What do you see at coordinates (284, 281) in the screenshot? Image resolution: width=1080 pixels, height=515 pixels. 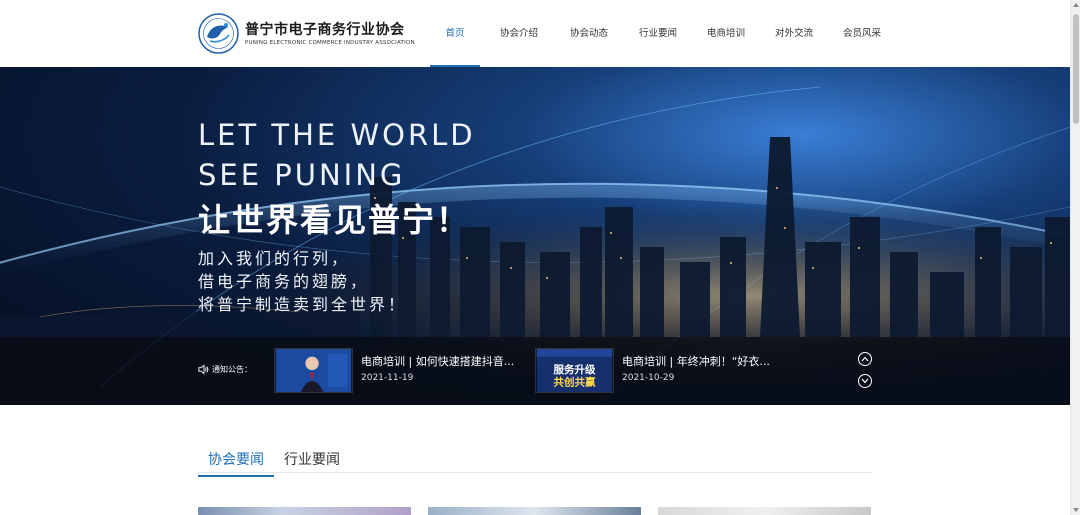 I see `slogan-sub-line-2: 借电子商务的翅膀，` at bounding box center [284, 281].